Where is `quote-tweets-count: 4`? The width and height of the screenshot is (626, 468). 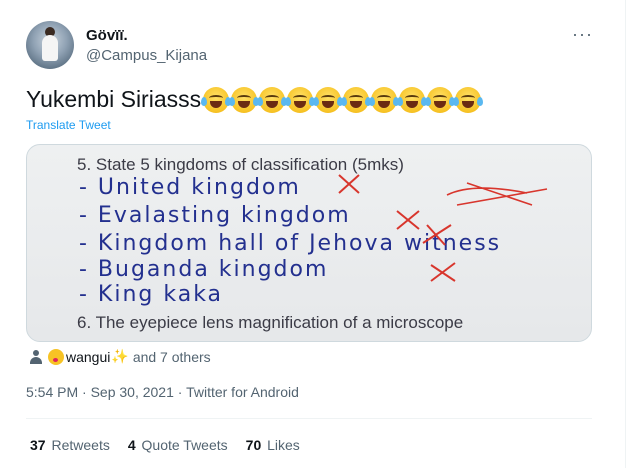 quote-tweets-count: 4 is located at coordinates (131, 445).